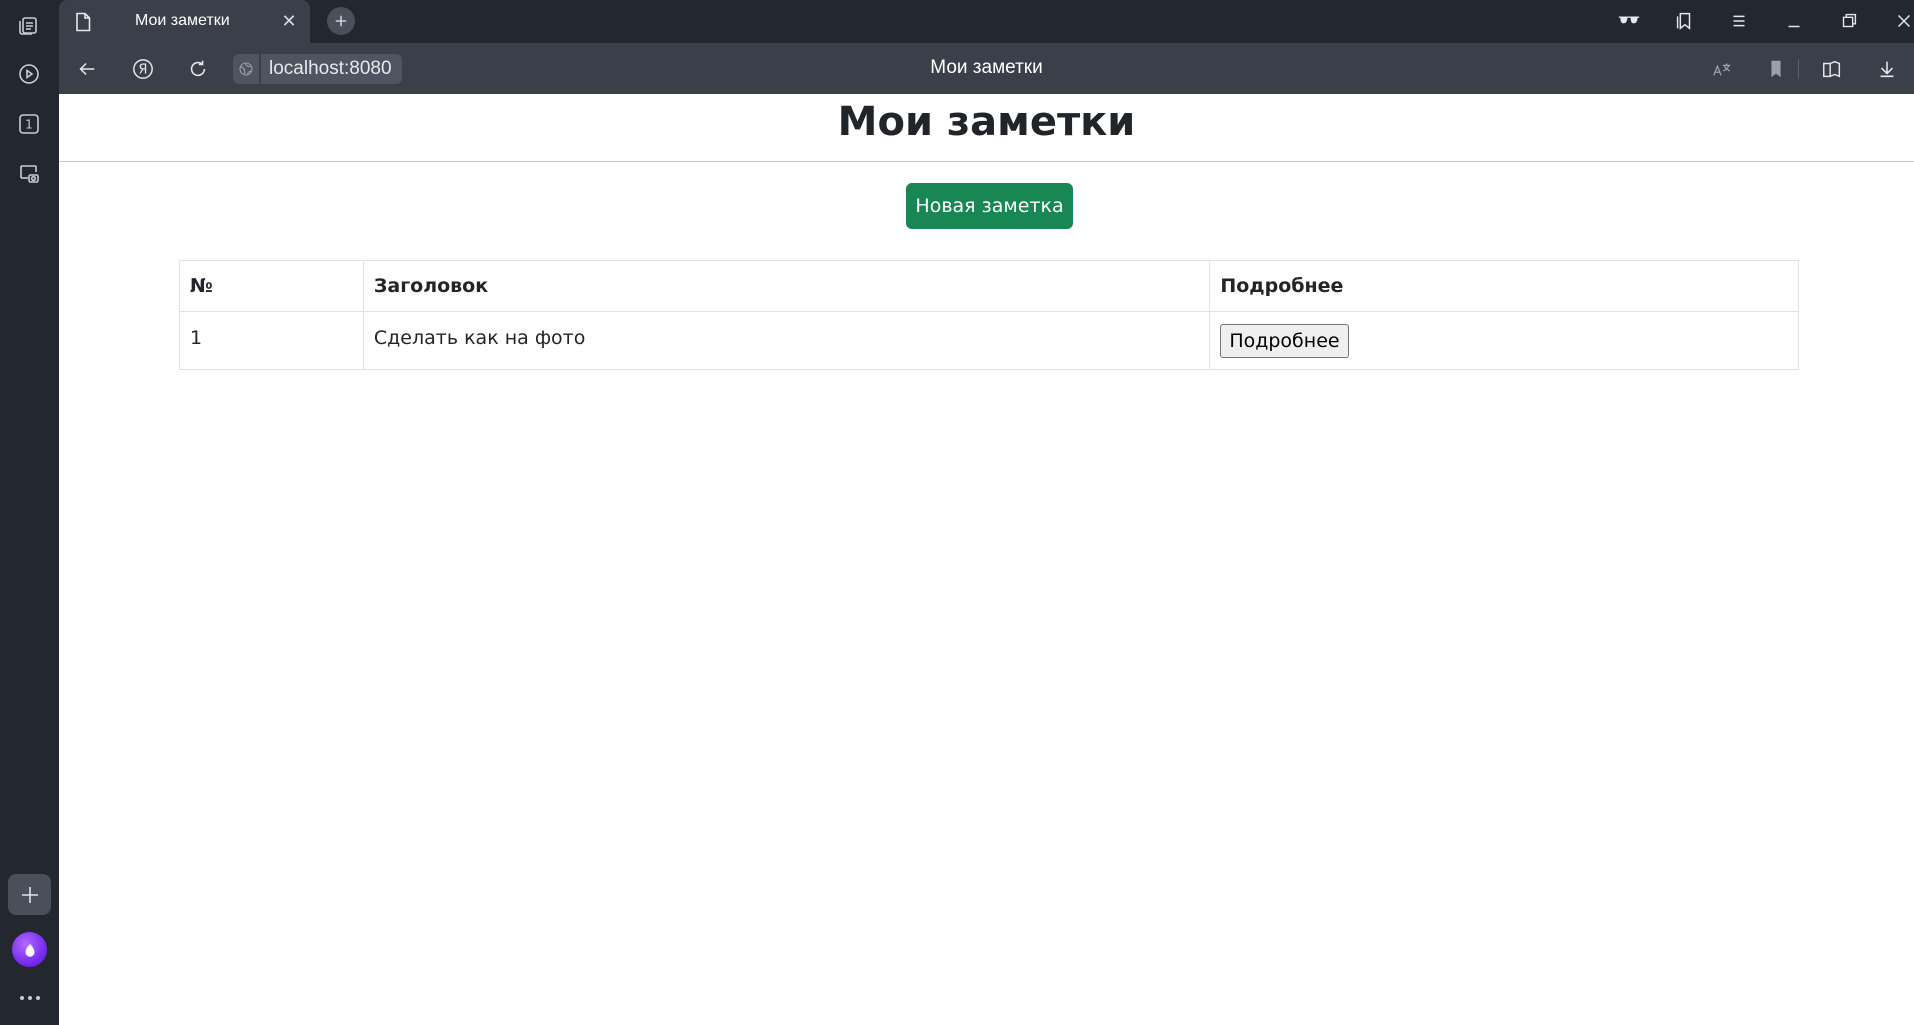 This screenshot has width=1914, height=1025. I want to click on address-bar: localhost:8080, so click(317, 69).